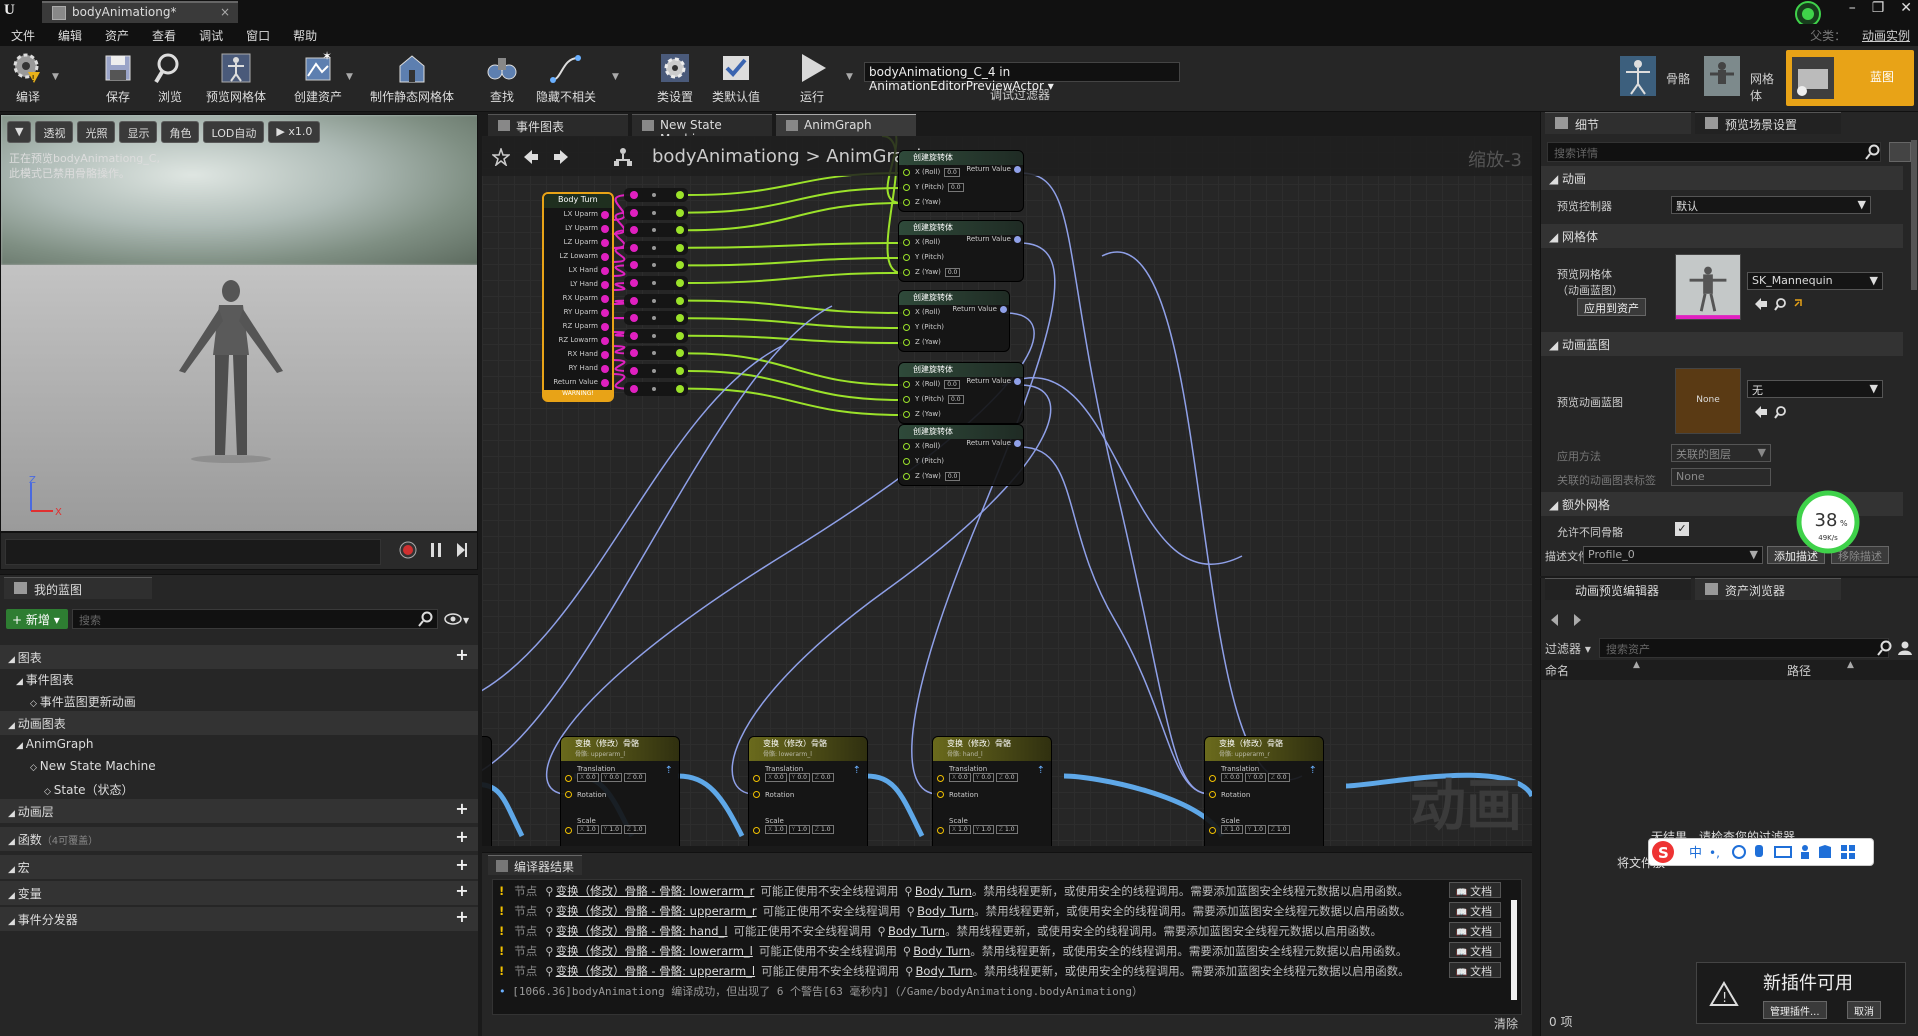 The image size is (1918, 1036). Describe the element at coordinates (549, 931) in the screenshot. I see `find-node-icon: ⚲` at that location.